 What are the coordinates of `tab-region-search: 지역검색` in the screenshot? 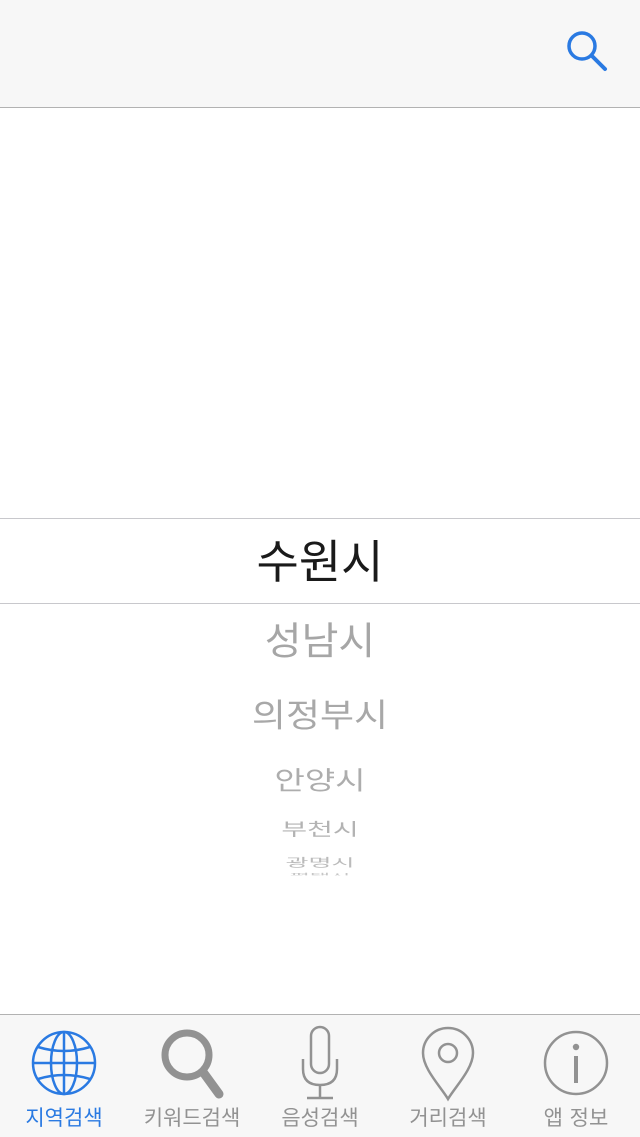 It's located at (64, 1076).